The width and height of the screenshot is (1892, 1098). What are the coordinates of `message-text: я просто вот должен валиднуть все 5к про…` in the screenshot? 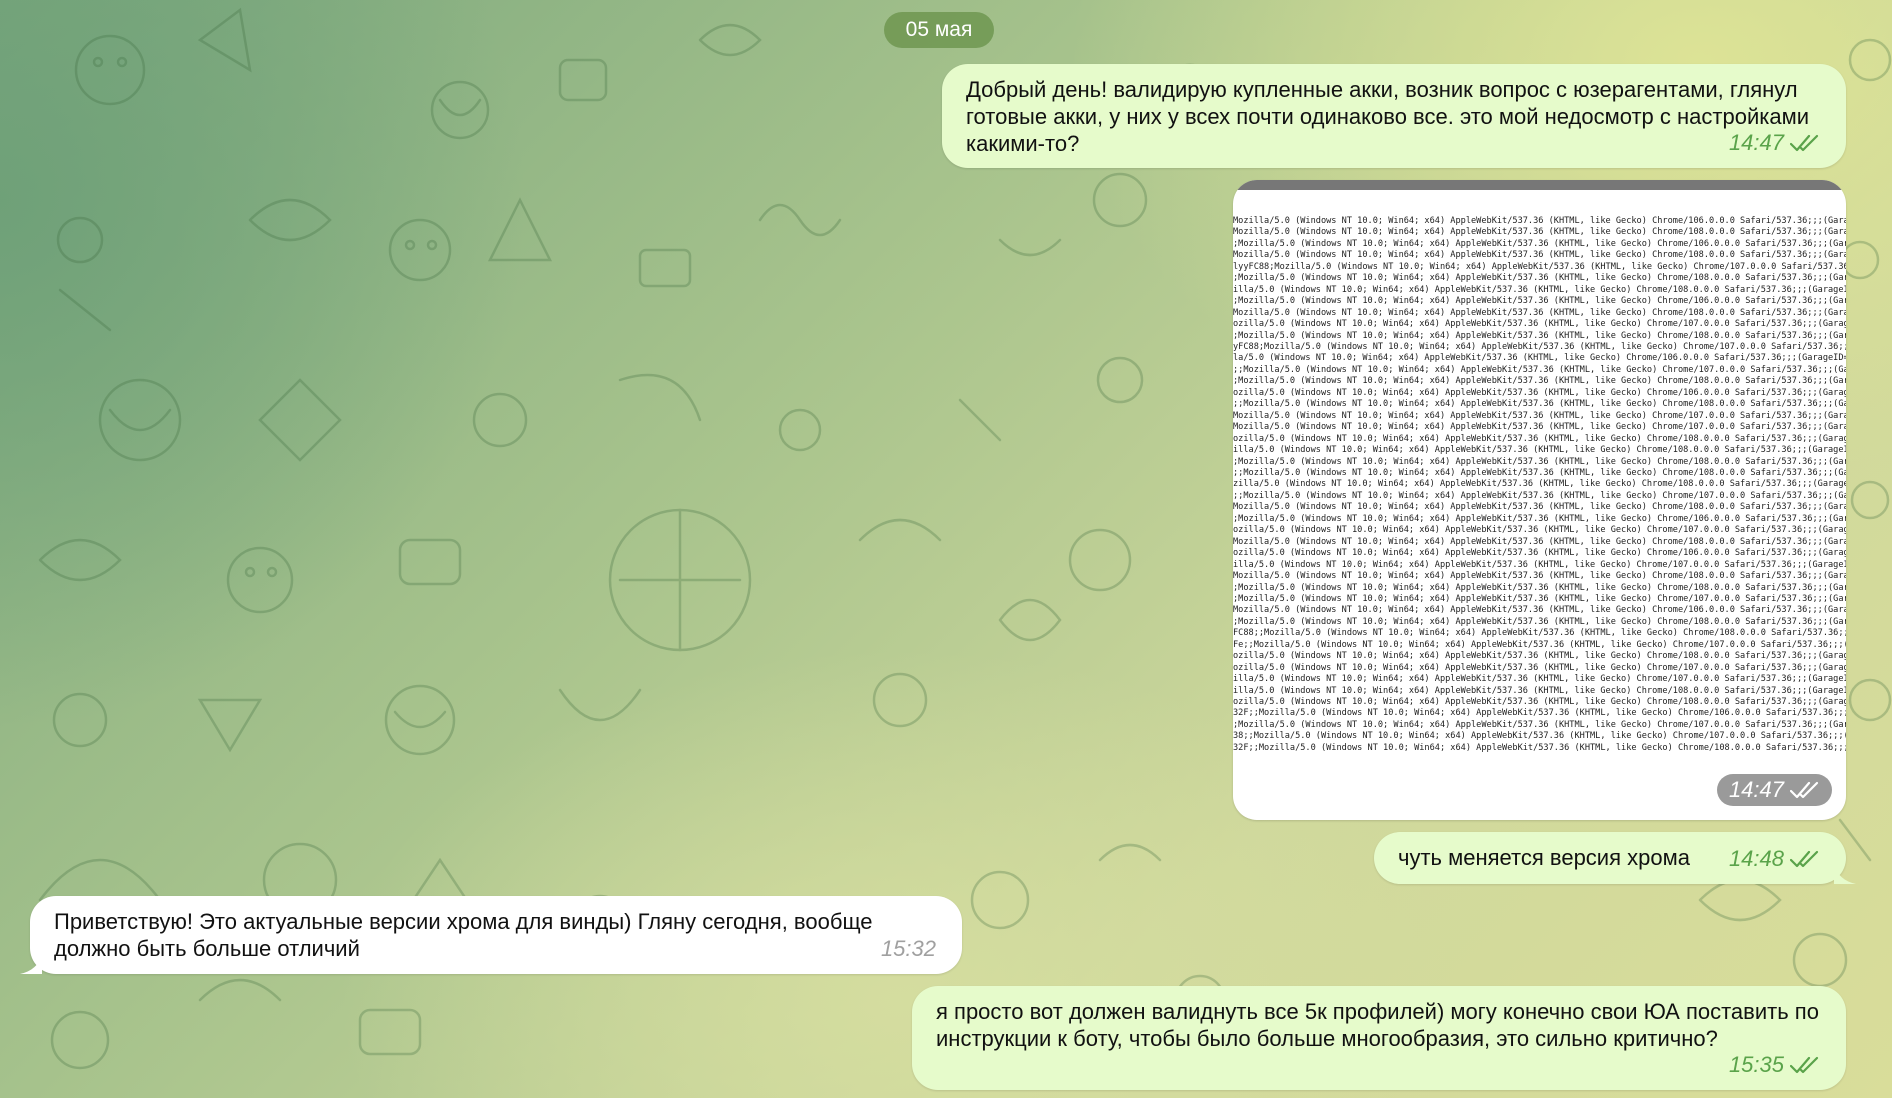 It's located at (1377, 1025).